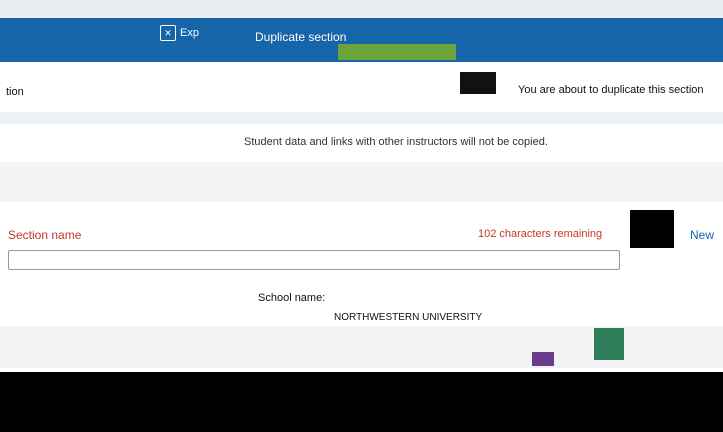  Describe the element at coordinates (361, 402) in the screenshot. I see `footer` at that location.